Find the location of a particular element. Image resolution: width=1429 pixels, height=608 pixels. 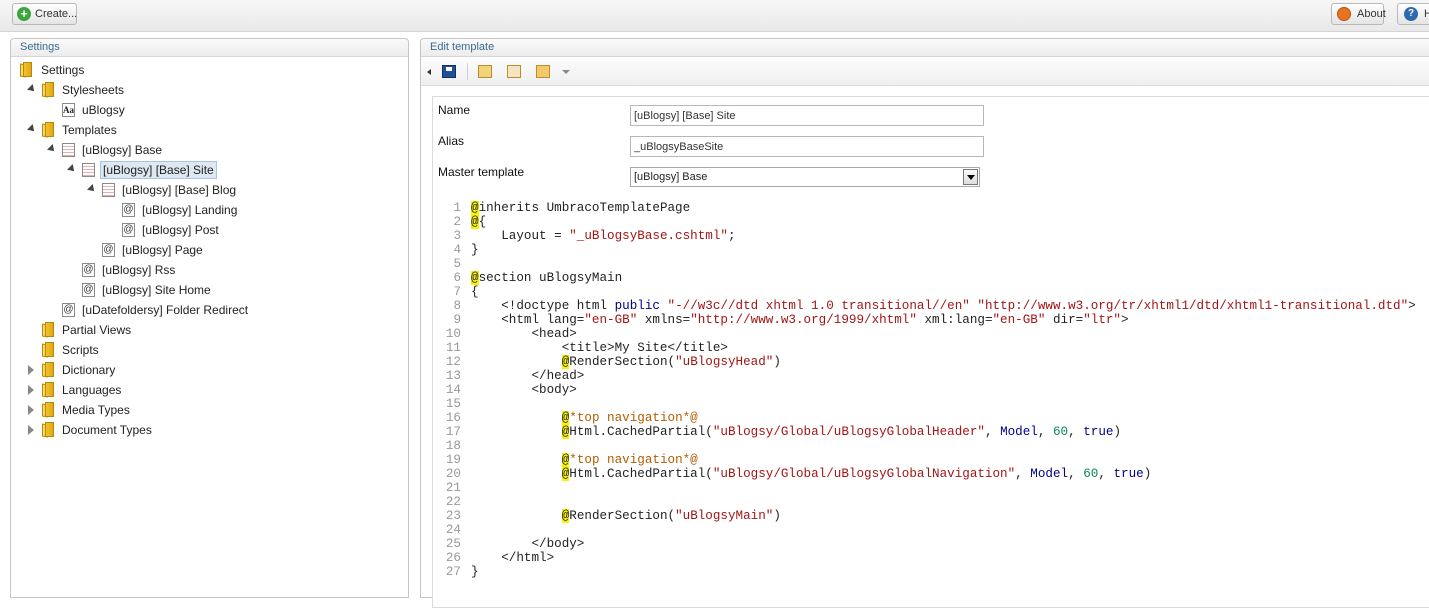

help-button-label: H is located at coordinates (1426, 14).